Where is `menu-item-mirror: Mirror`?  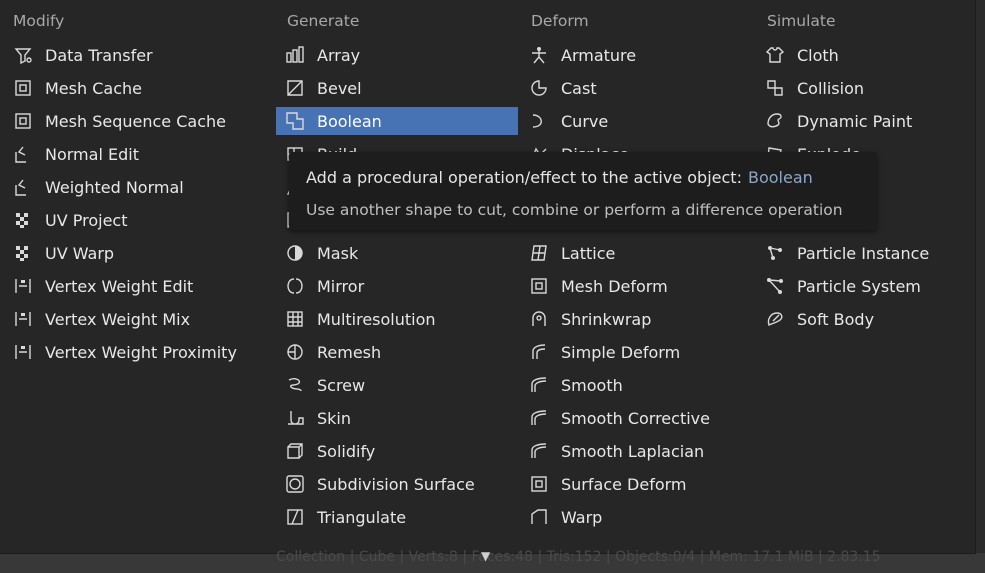 menu-item-mirror: Mirror is located at coordinates (397, 286).